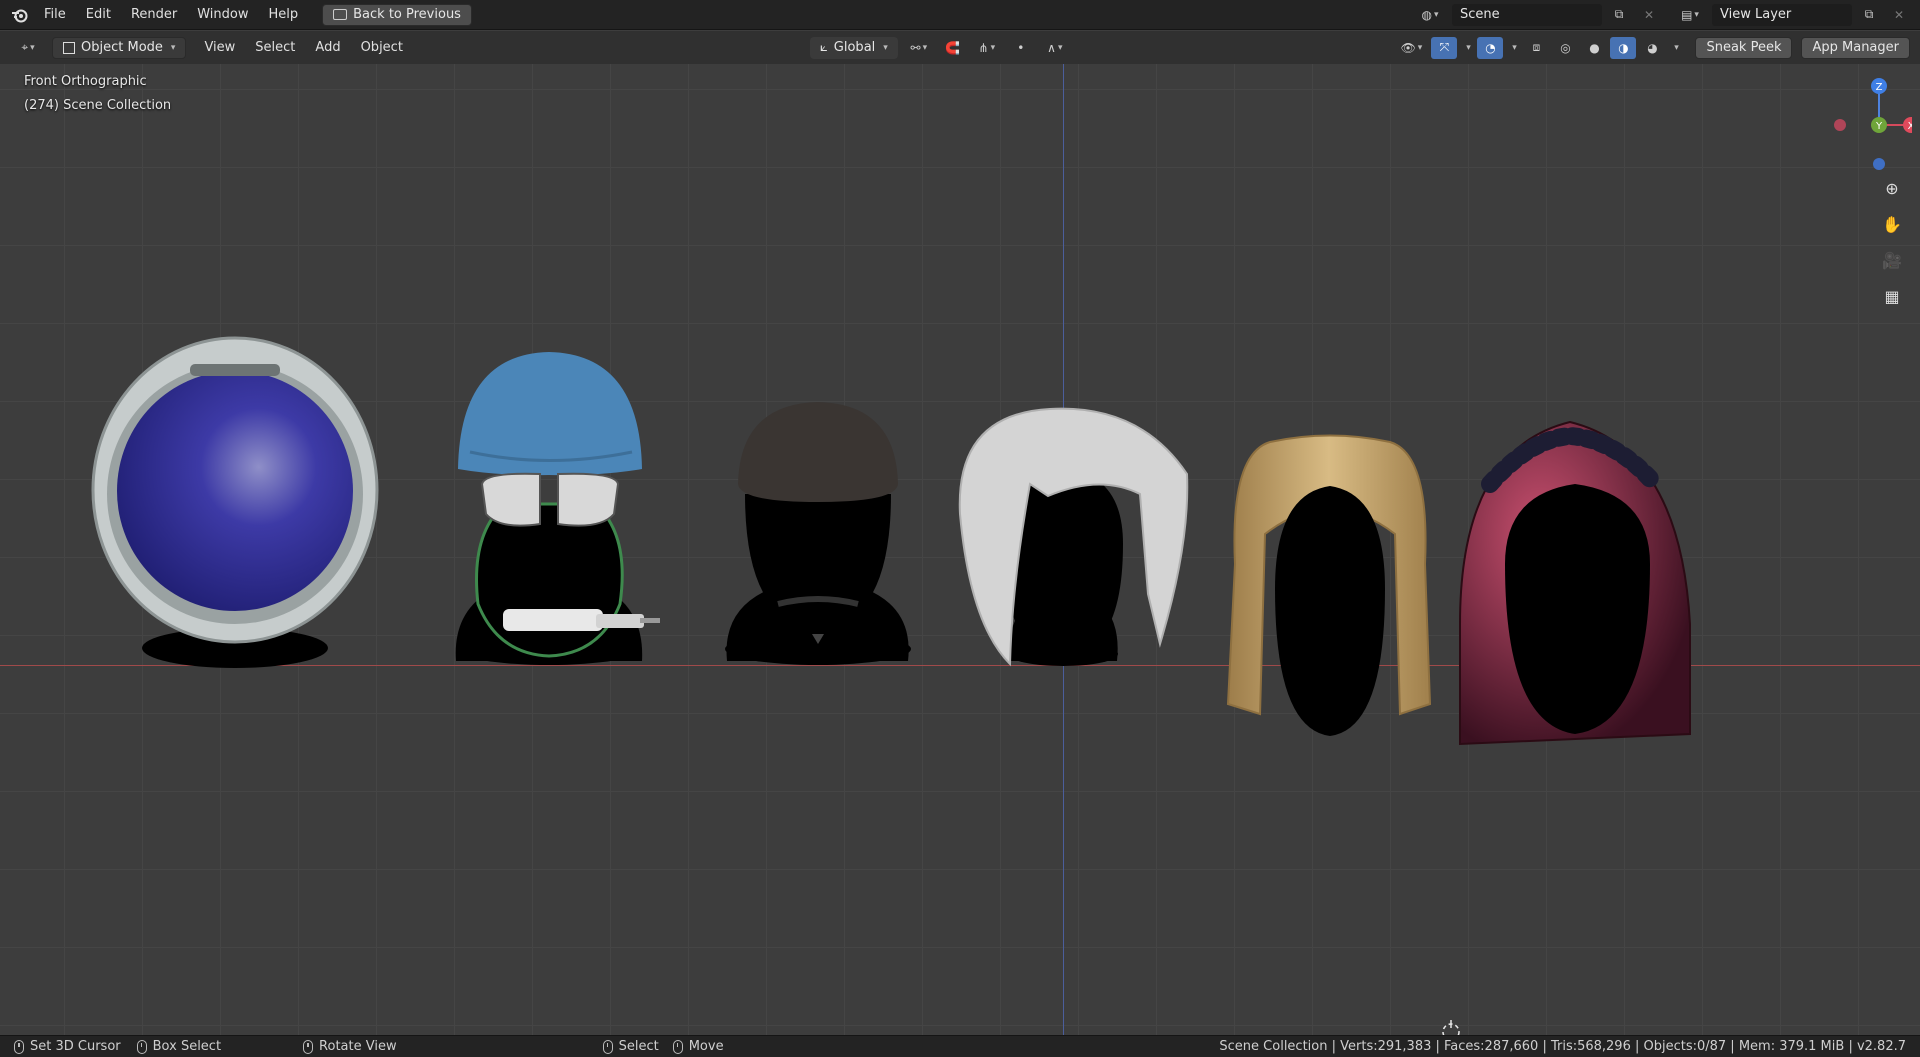 The height and width of the screenshot is (1057, 1920). I want to click on orientation-icon: ⟀, so click(824, 47).